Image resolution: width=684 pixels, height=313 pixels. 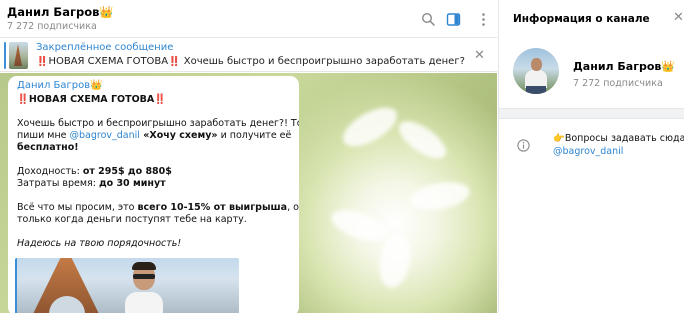 What do you see at coordinates (5, 55) in the screenshot?
I see `pinned-indicator` at bounding box center [5, 55].